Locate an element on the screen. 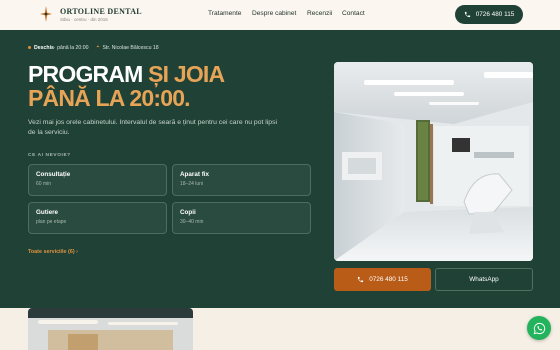 Image resolution: width=560 pixels, height=350 pixels. whatsapp-button: WhatsApp is located at coordinates (484, 279).